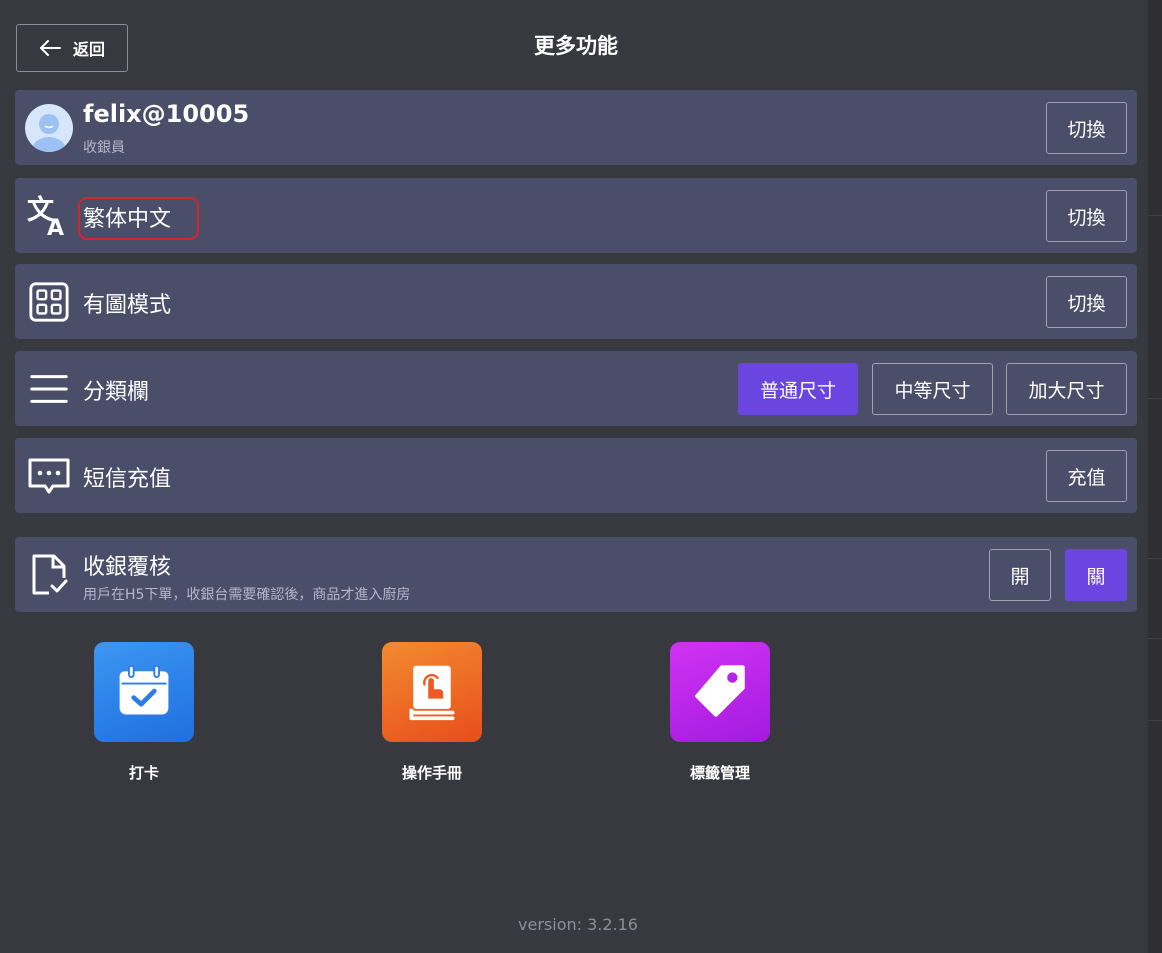 The height and width of the screenshot is (953, 1162). Describe the element at coordinates (1086, 302) in the screenshot. I see `switch-view-mode-button: 切換` at that location.